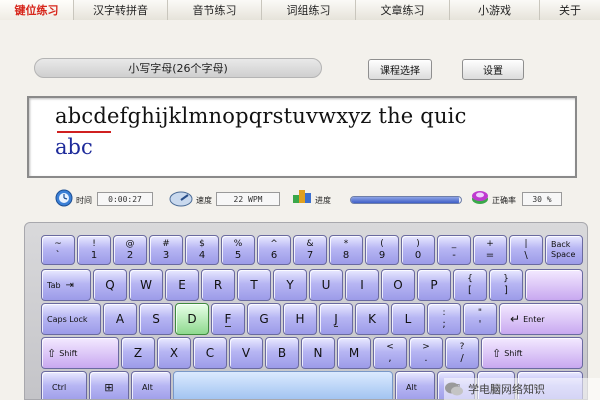  What do you see at coordinates (110, 285) in the screenshot?
I see `key-q: Q` at bounding box center [110, 285].